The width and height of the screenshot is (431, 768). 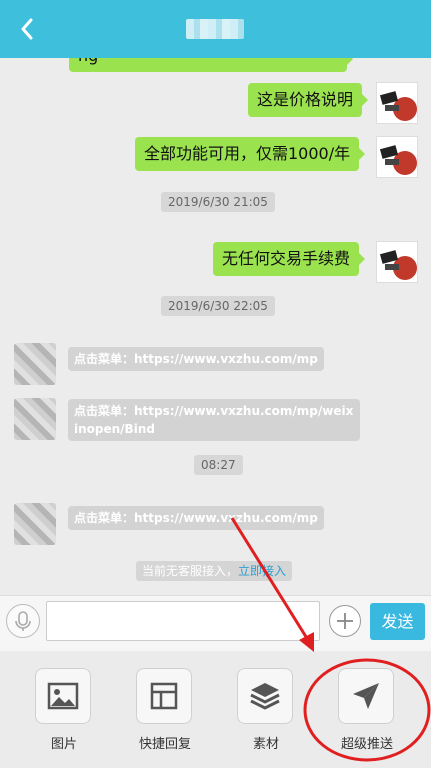 I want to click on message-bubble: 全部功能可用，仅需1000/年, so click(x=250, y=154).